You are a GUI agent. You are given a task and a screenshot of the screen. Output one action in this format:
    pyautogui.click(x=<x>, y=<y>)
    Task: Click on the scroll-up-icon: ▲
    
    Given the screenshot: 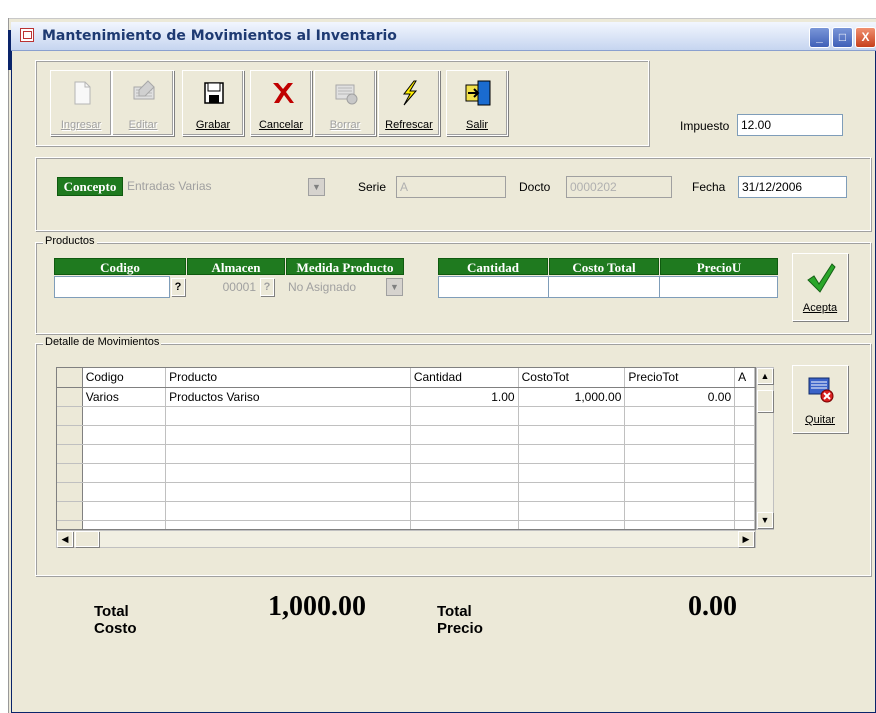 What is the action you would take?
    pyautogui.click(x=765, y=376)
    